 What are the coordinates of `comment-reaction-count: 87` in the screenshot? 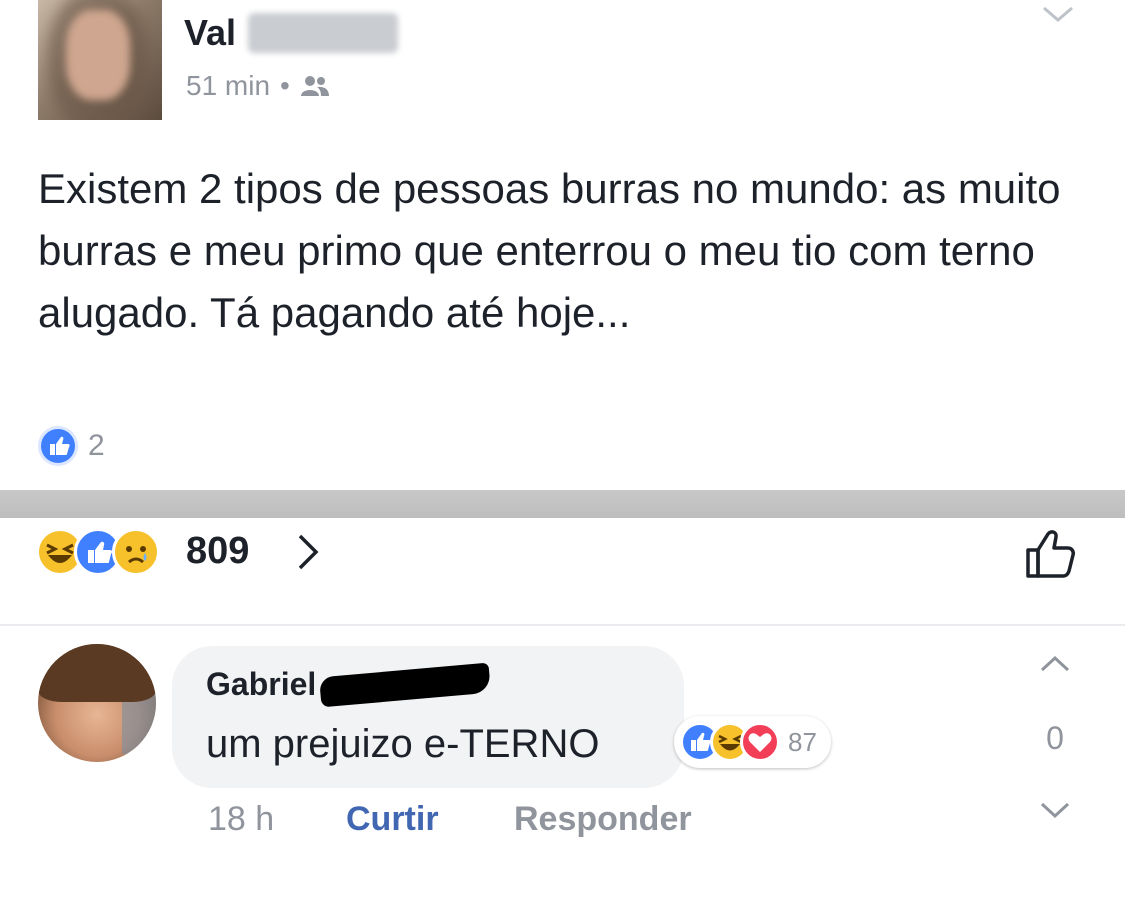 It's located at (802, 741).